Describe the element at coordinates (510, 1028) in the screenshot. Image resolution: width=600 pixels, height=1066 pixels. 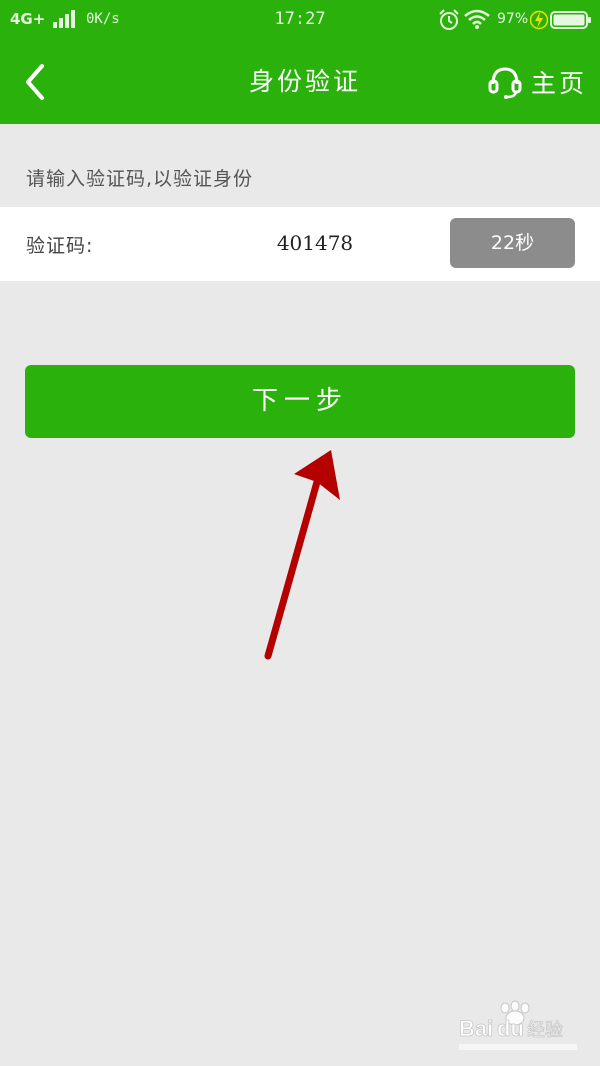
I see `svg-text: du` at that location.